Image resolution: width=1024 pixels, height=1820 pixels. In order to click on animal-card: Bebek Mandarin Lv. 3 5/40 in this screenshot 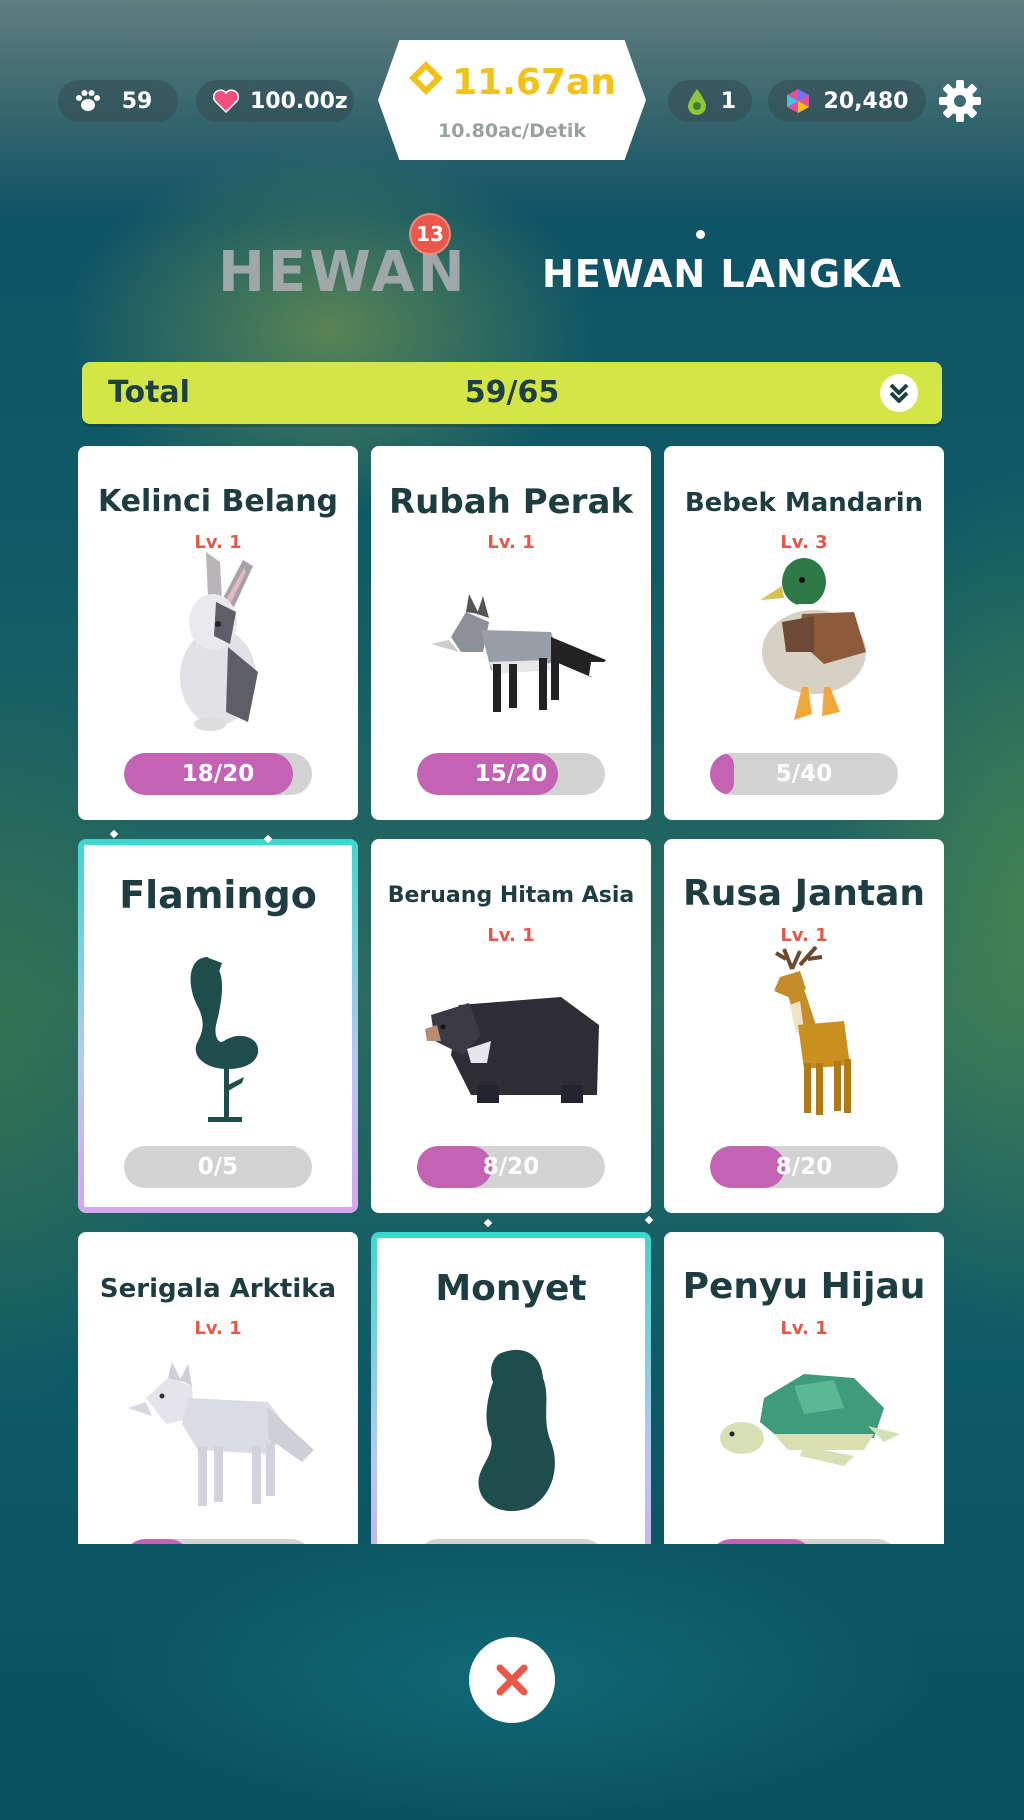, I will do `click(804, 633)`.